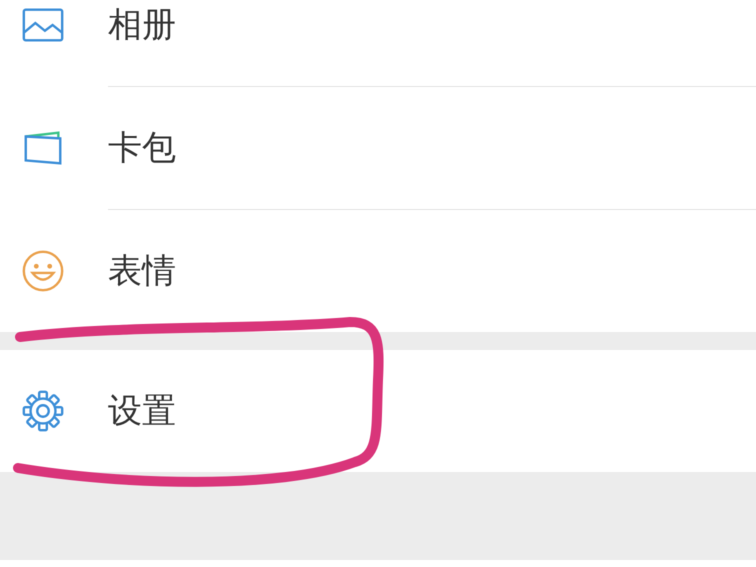 This screenshot has height=567, width=756. I want to click on smiley-icon, so click(43, 271).